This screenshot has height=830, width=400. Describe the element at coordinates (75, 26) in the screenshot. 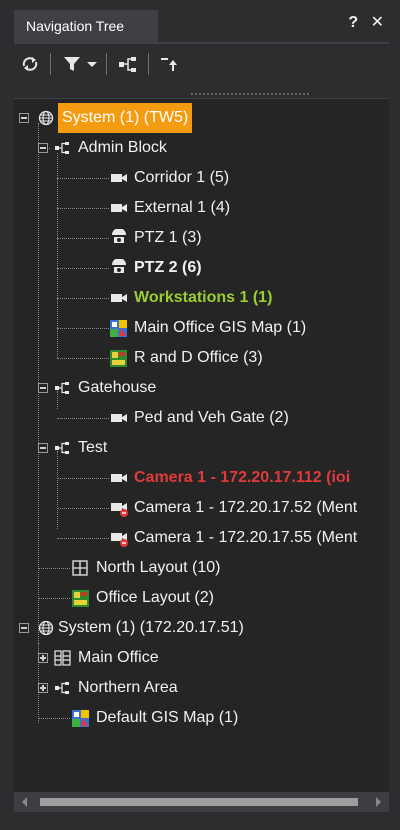

I see `panel-title: Navigation Tree` at that location.